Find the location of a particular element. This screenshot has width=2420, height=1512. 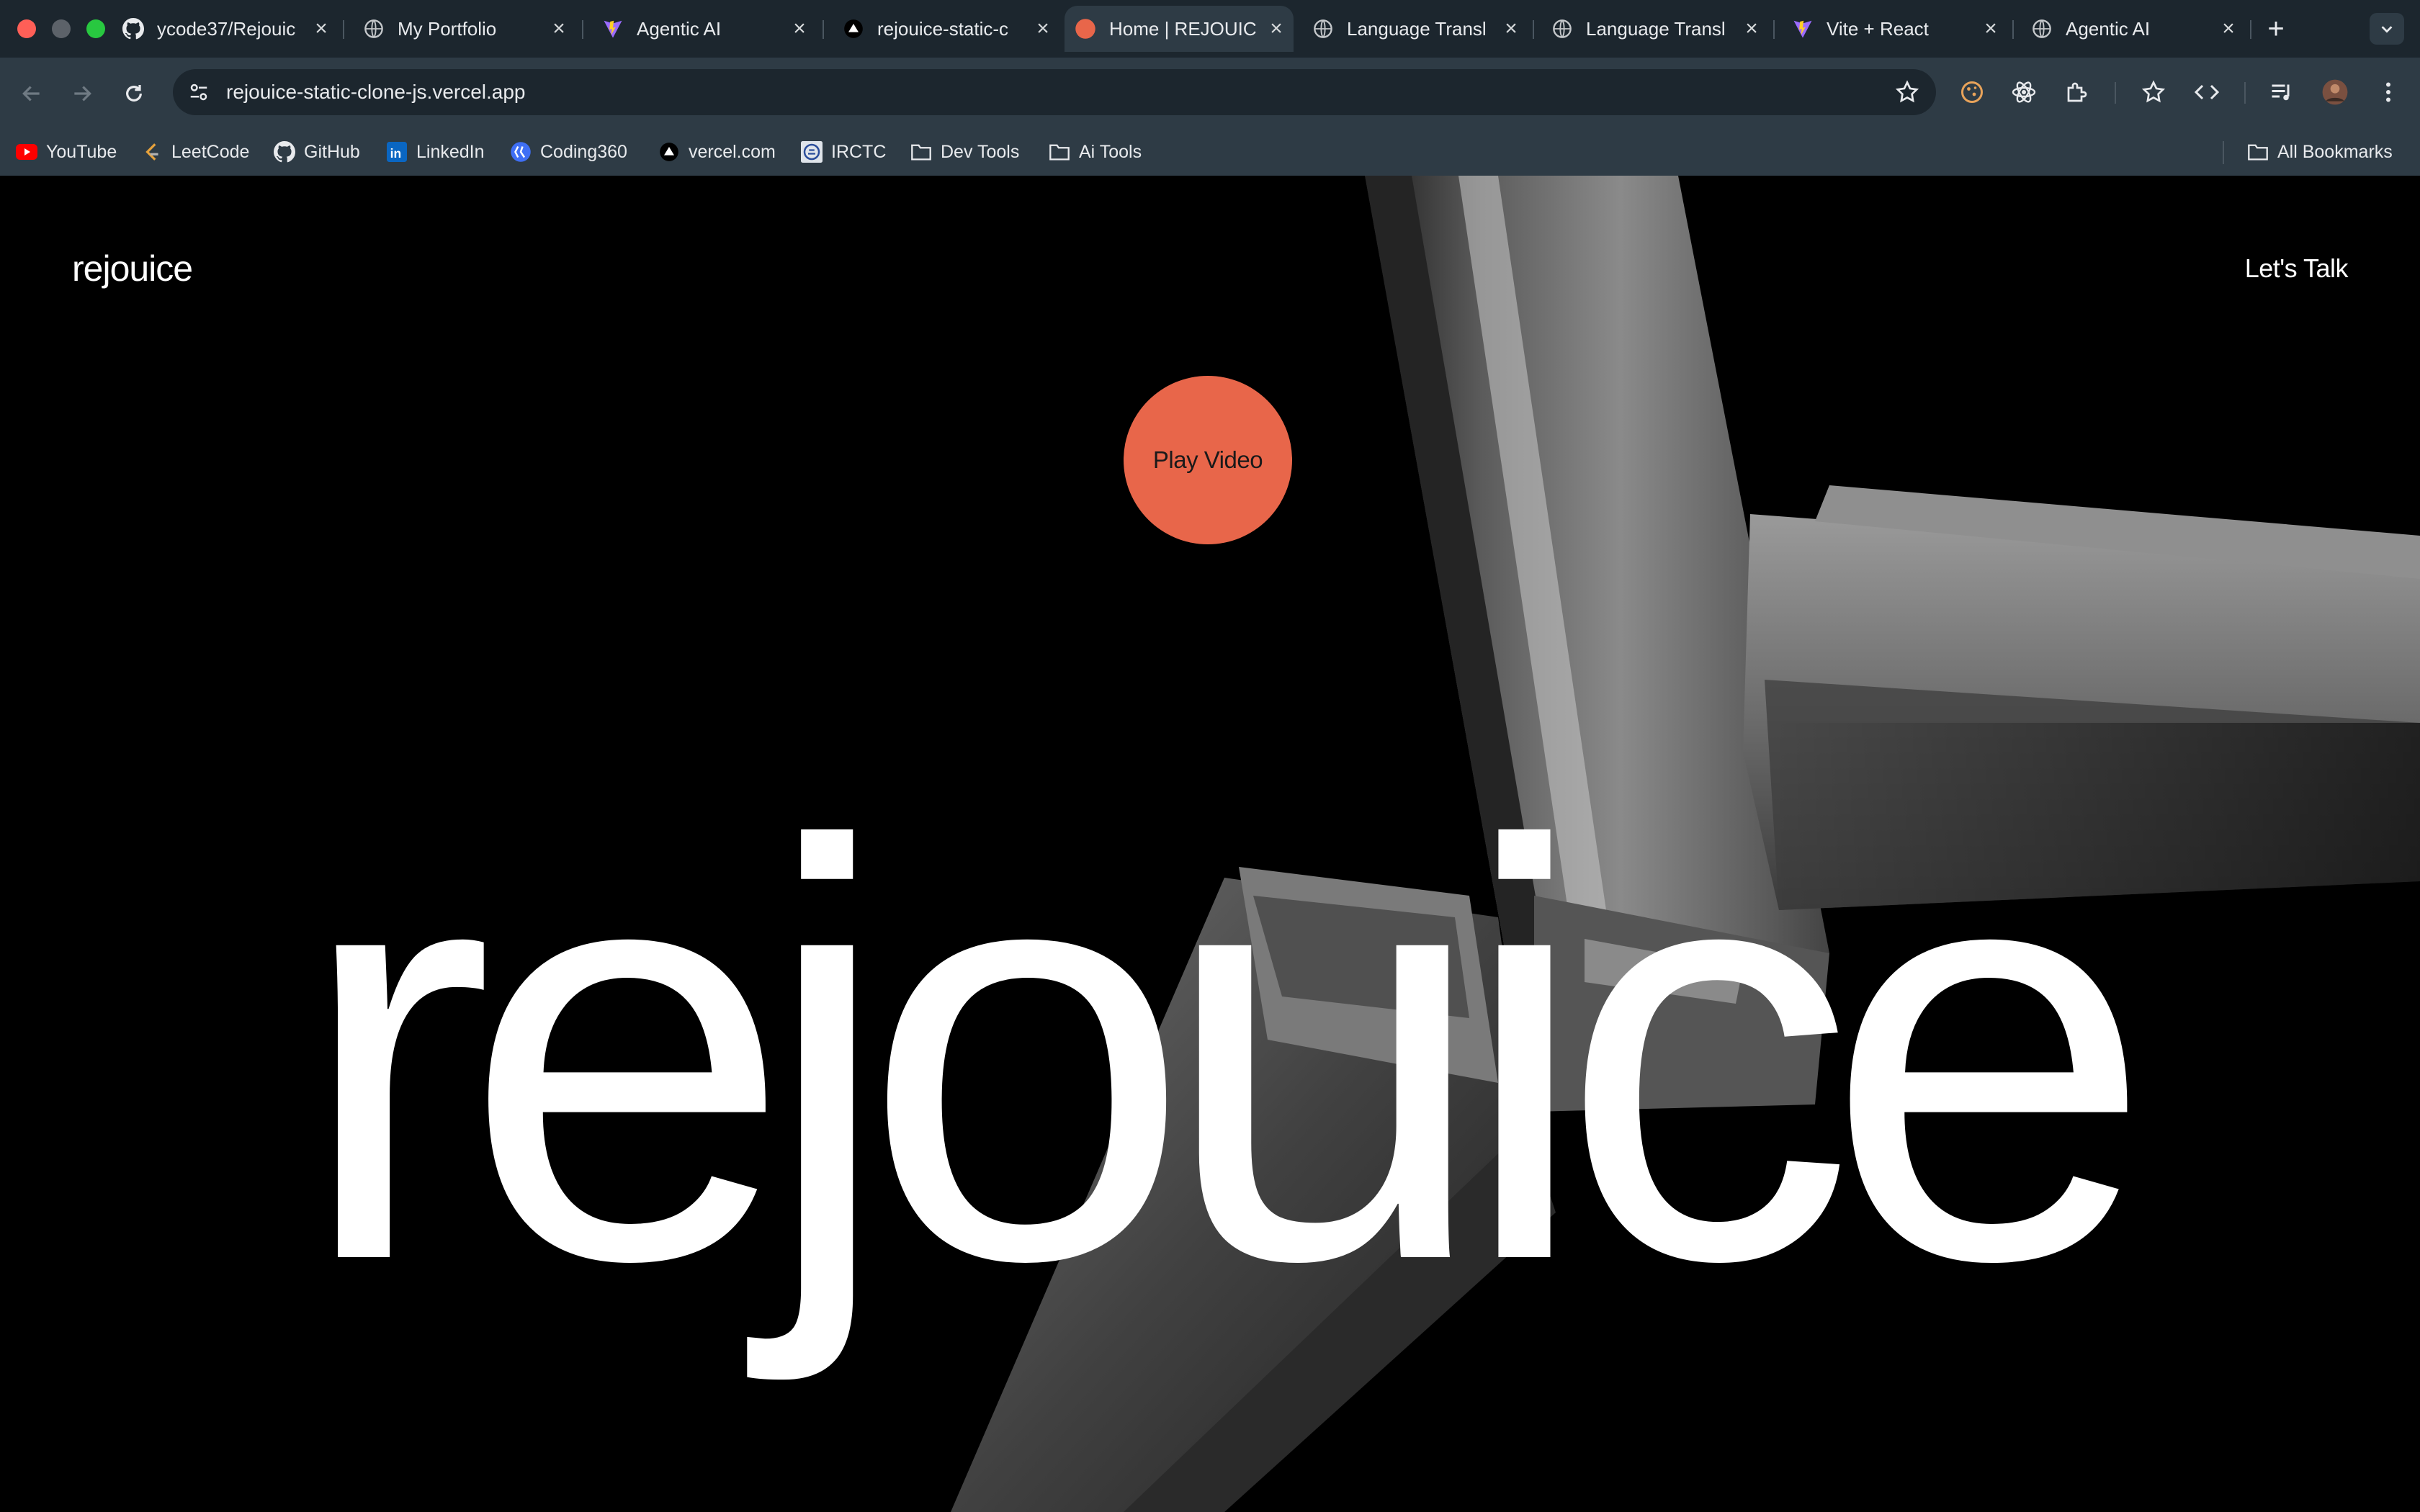

play-video-button: Play Video is located at coordinates (1208, 460).